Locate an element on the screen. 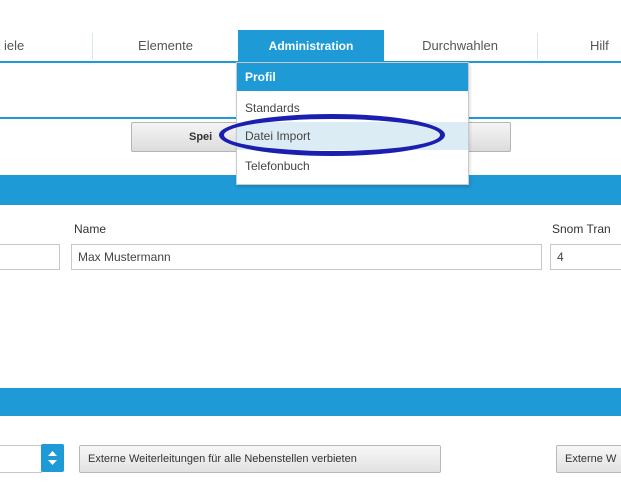 This screenshot has width=621, height=486. menu-item-standards: Standards is located at coordinates (352, 108).